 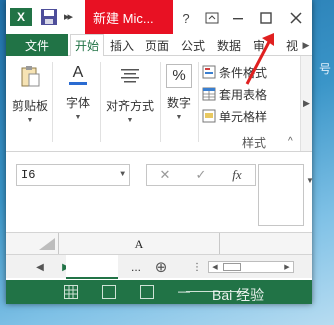 What do you see at coordinates (29, 106) in the screenshot?
I see `clipboard-label: 剪贴板` at bounding box center [29, 106].